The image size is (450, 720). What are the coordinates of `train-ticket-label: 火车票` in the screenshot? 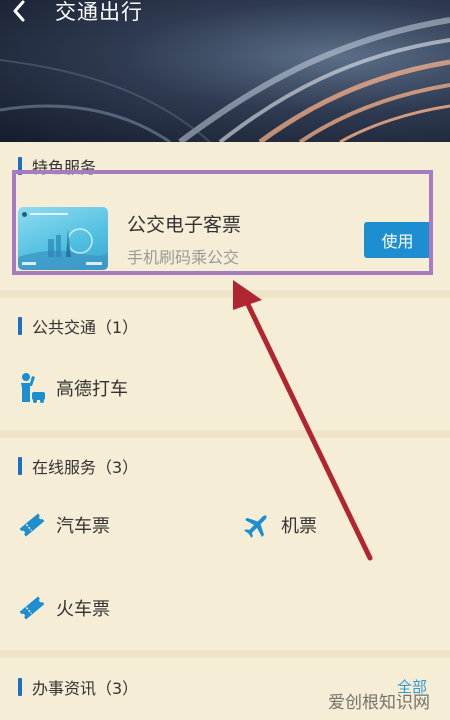 It's located at (83, 609).